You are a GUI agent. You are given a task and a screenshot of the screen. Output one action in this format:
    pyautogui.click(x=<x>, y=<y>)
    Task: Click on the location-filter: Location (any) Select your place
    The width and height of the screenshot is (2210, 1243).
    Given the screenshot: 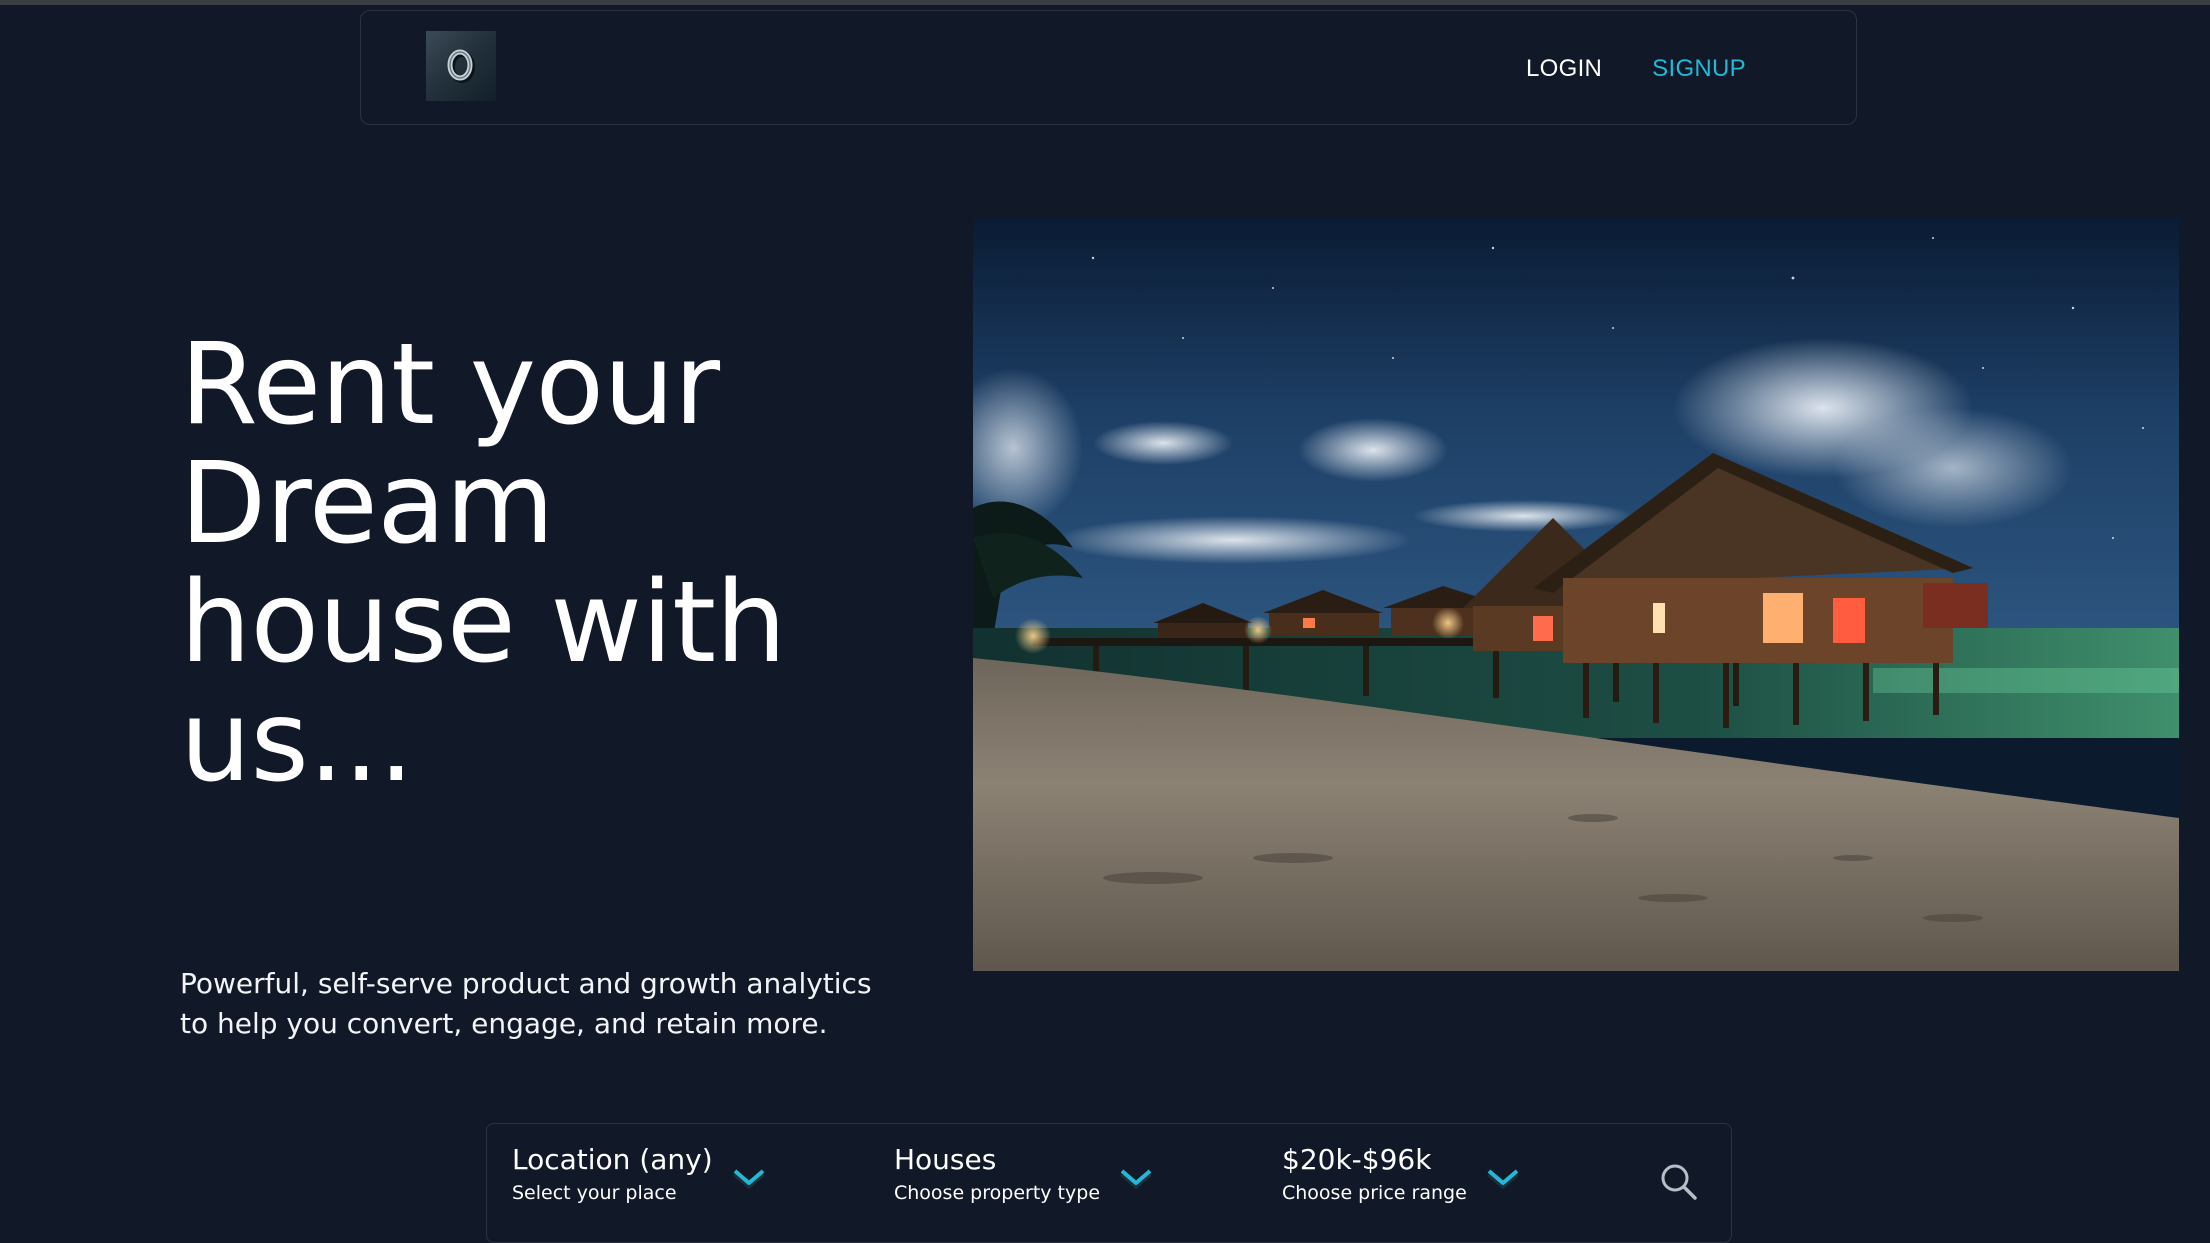 What is the action you would take?
    pyautogui.click(x=612, y=1173)
    